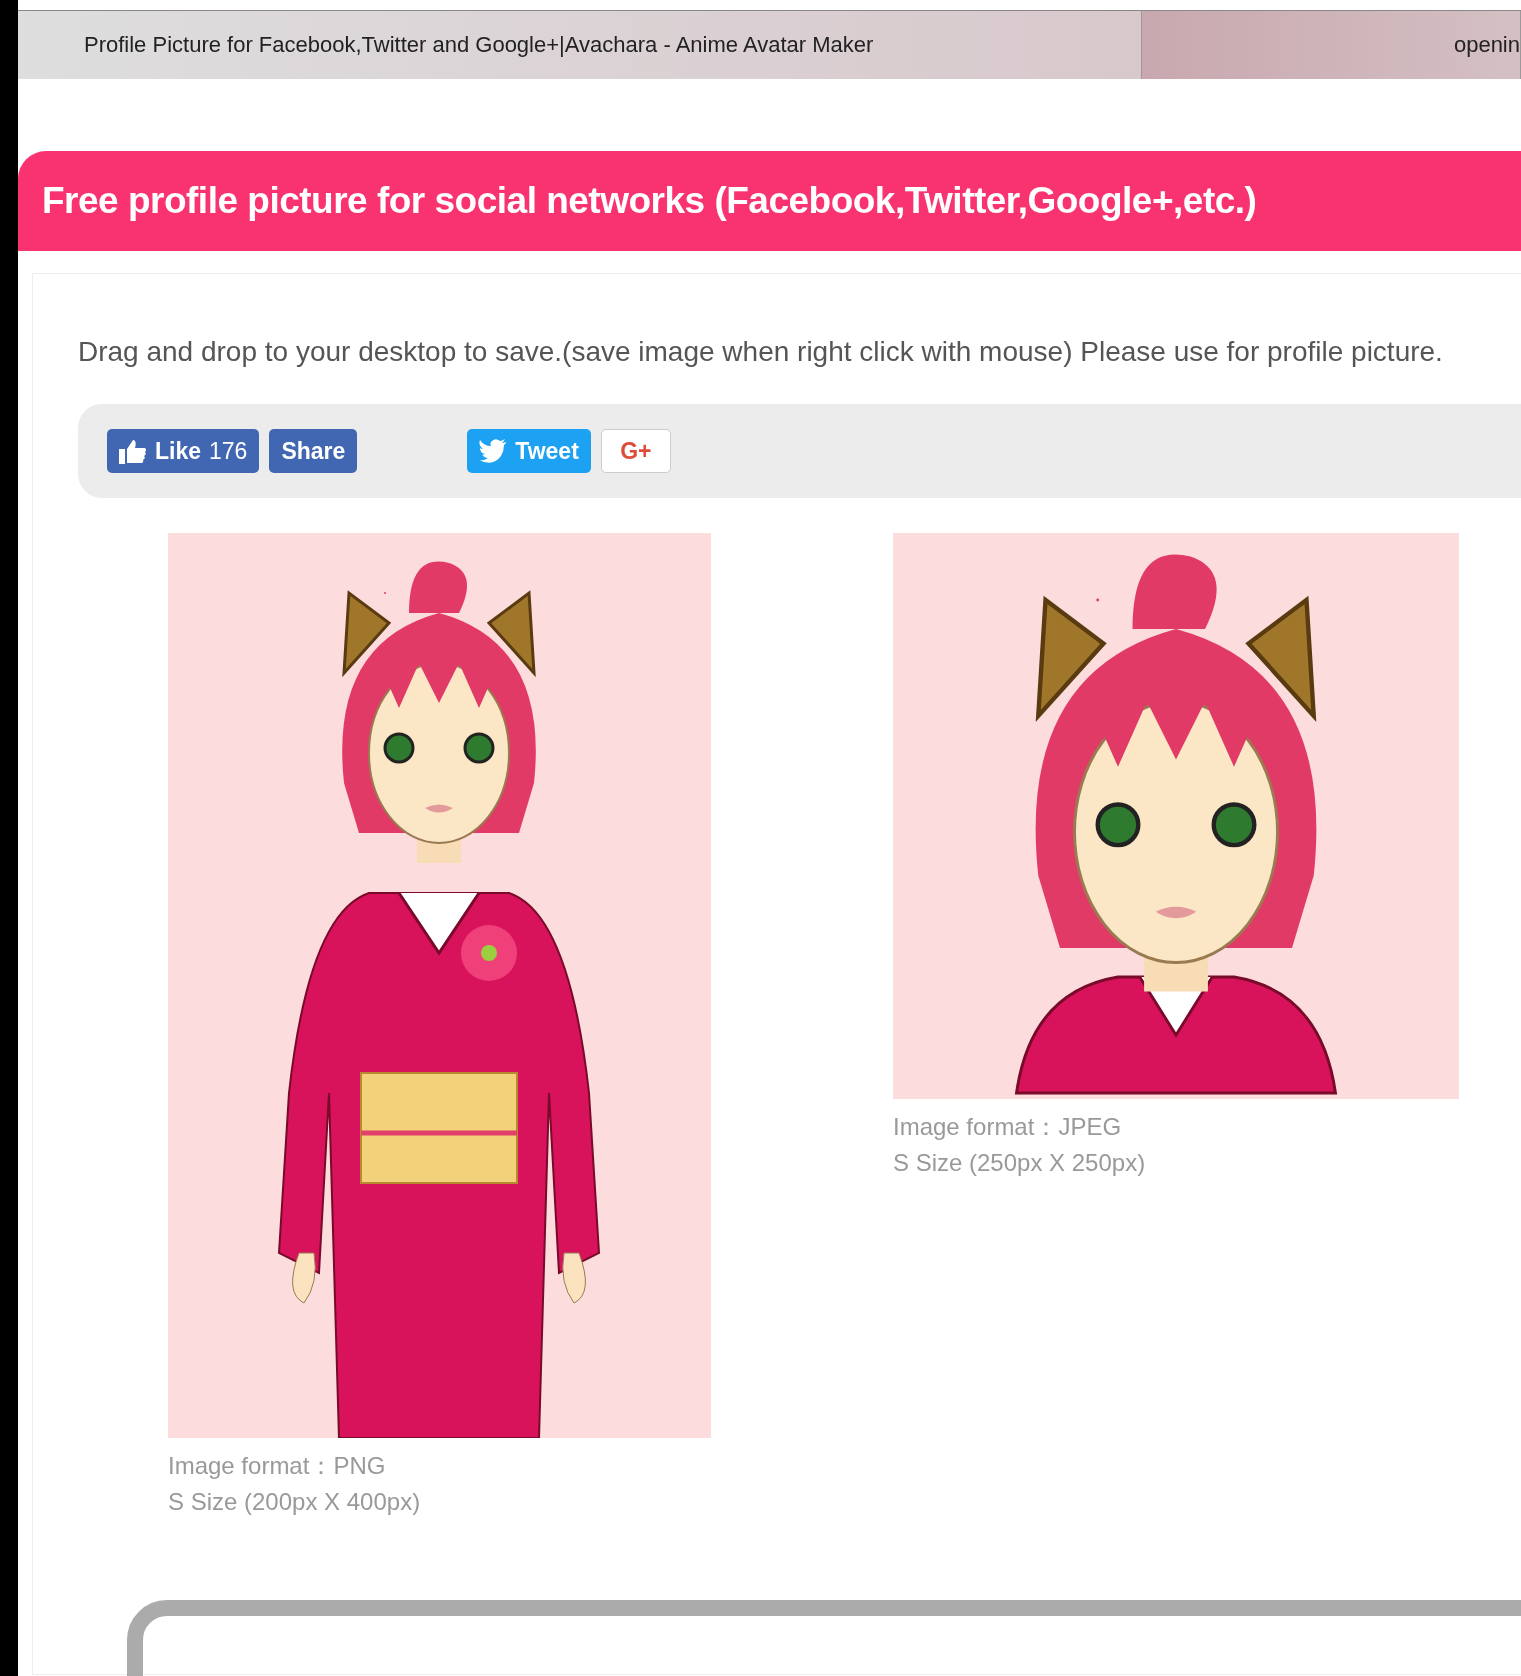 The height and width of the screenshot is (1676, 1521). Describe the element at coordinates (313, 451) in the screenshot. I see `share-button: Share` at that location.